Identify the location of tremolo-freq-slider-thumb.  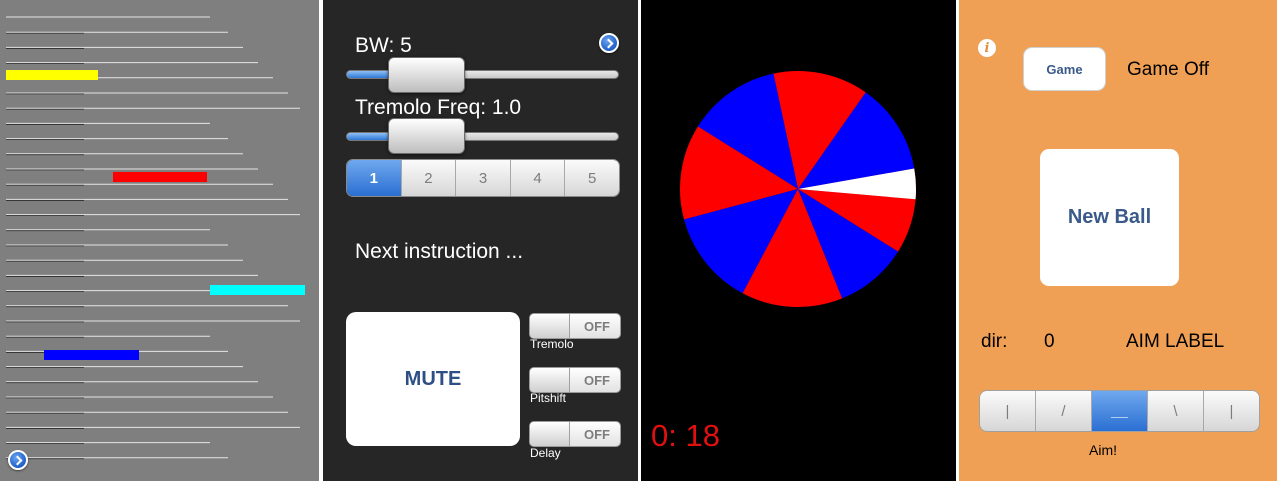
(426, 136).